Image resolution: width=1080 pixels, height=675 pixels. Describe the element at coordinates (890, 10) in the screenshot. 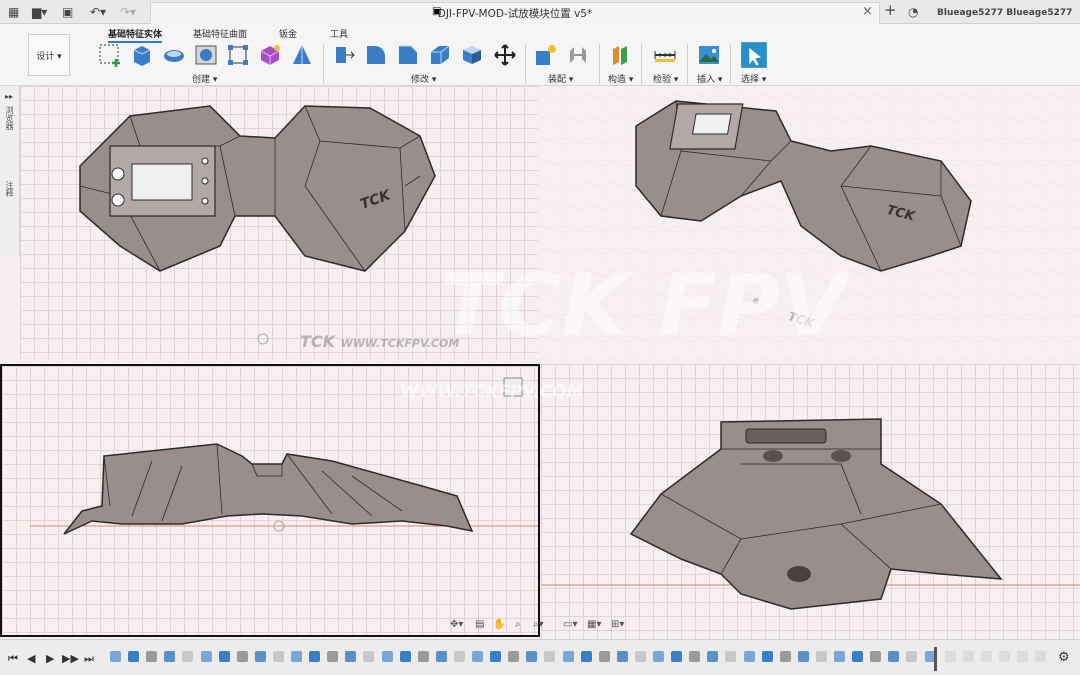

I see `new-tab-button: +` at that location.